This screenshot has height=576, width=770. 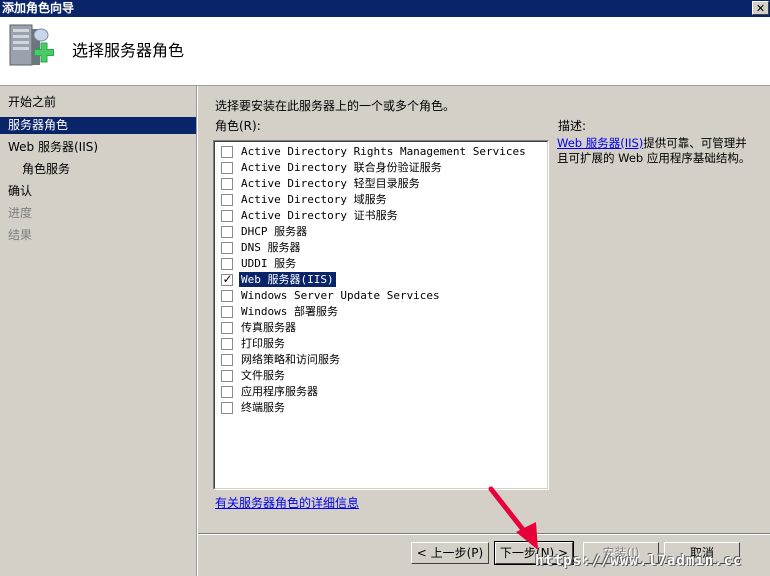 I want to click on role-item: 网络策略和访问服务, so click(x=379, y=360).